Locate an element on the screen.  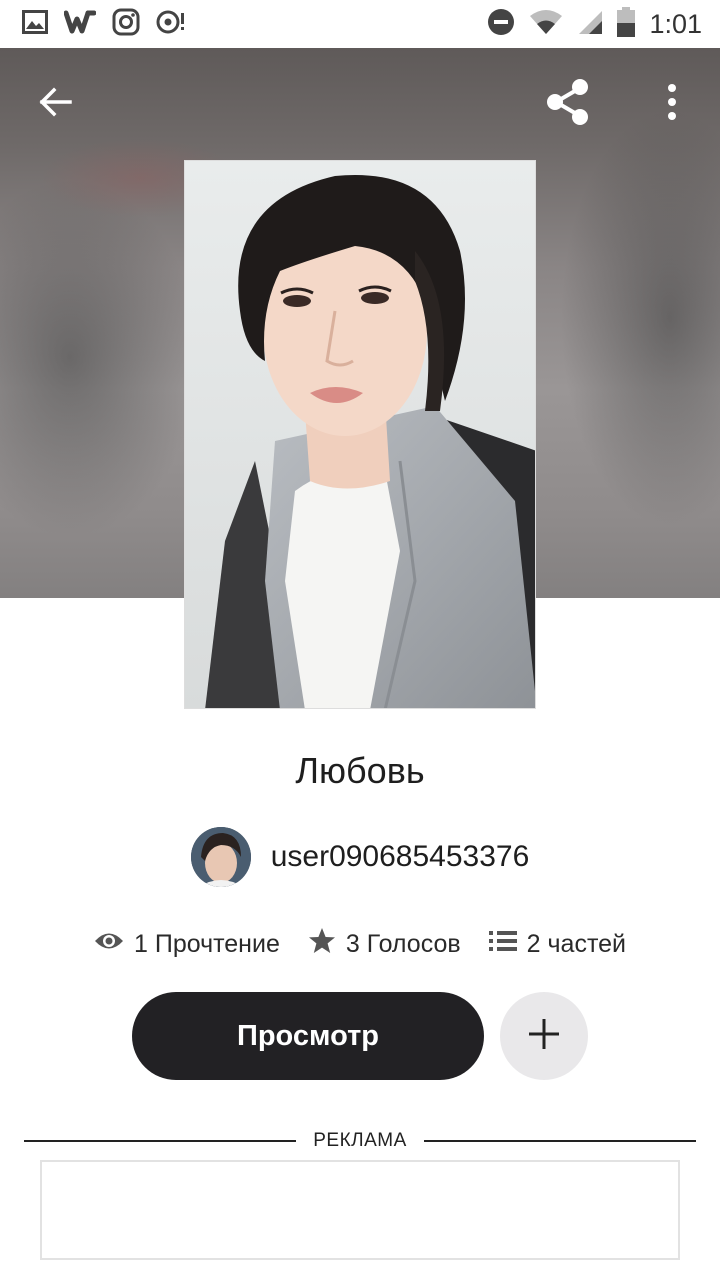
parts-stat: 2 частей is located at coordinates (557, 944).